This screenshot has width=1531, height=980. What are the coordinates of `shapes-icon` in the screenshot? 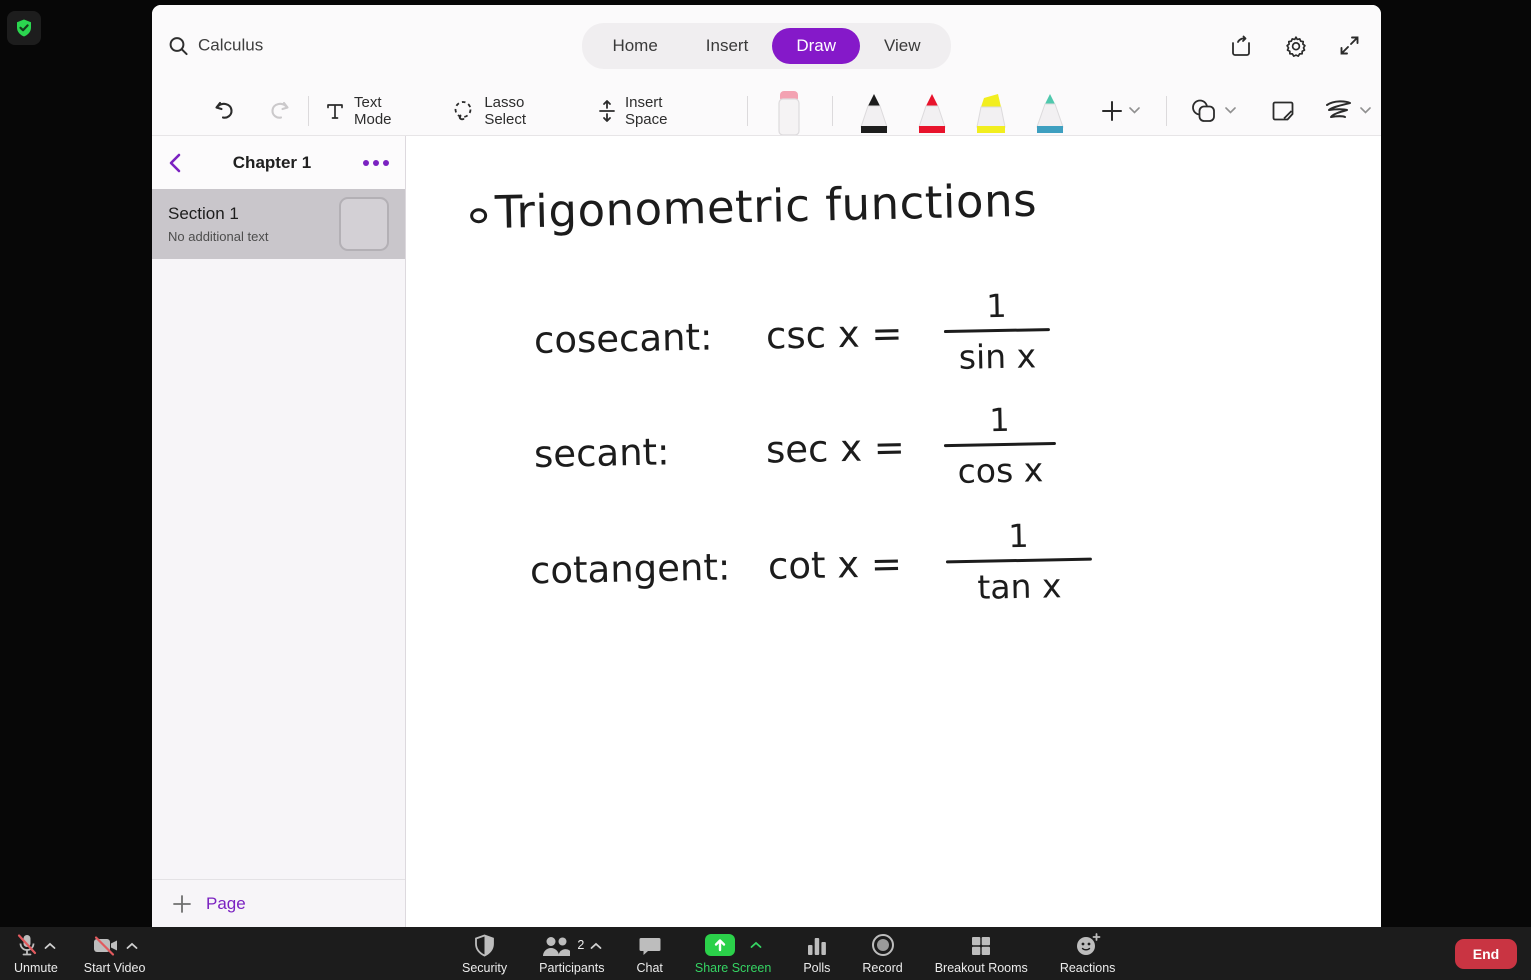 It's located at (1204, 111).